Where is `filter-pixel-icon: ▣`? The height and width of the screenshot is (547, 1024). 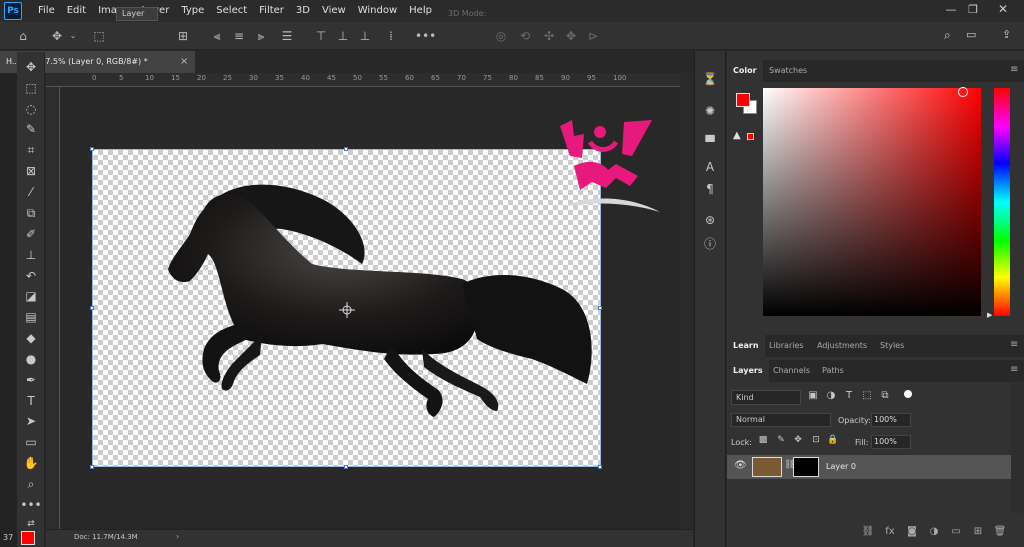 filter-pixel-icon: ▣ is located at coordinates (813, 397).